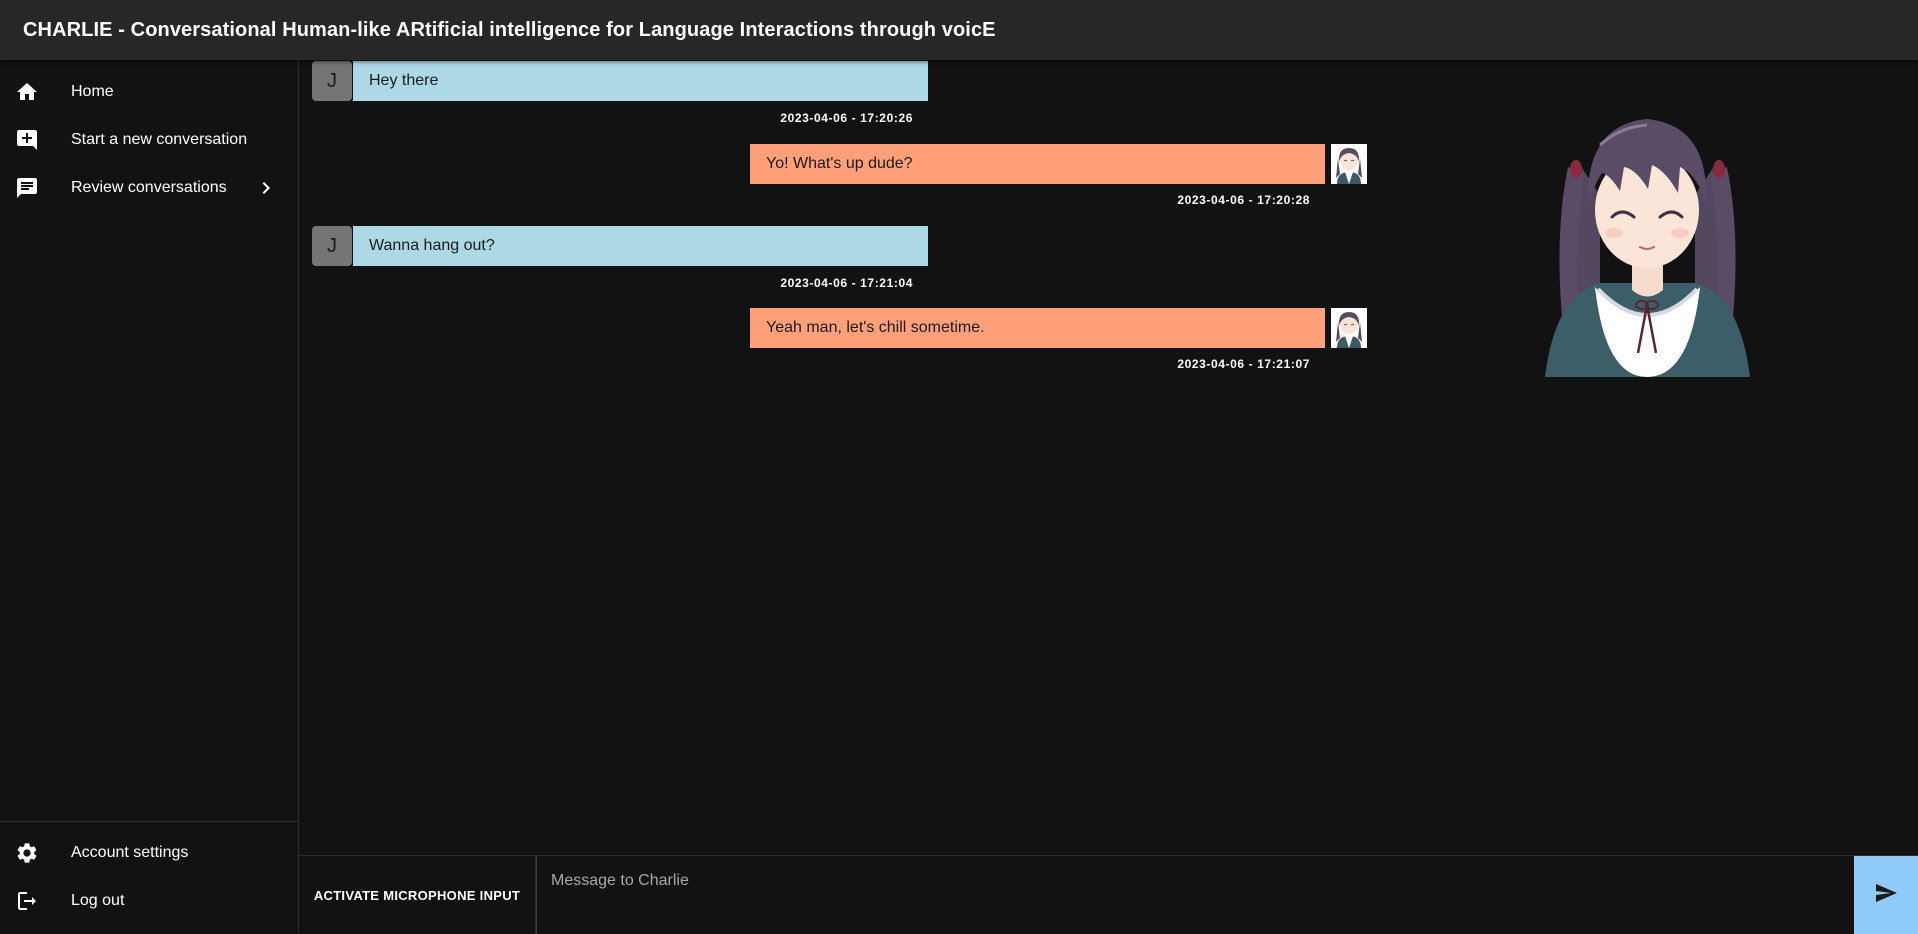  What do you see at coordinates (130, 852) in the screenshot?
I see `sidebar-item-label: Account settings` at bounding box center [130, 852].